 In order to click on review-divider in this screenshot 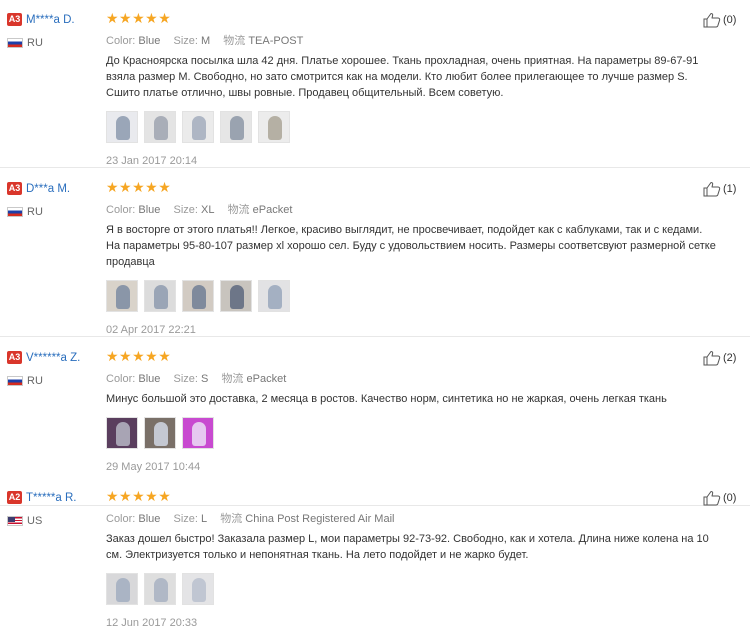, I will do `click(375, 167)`.